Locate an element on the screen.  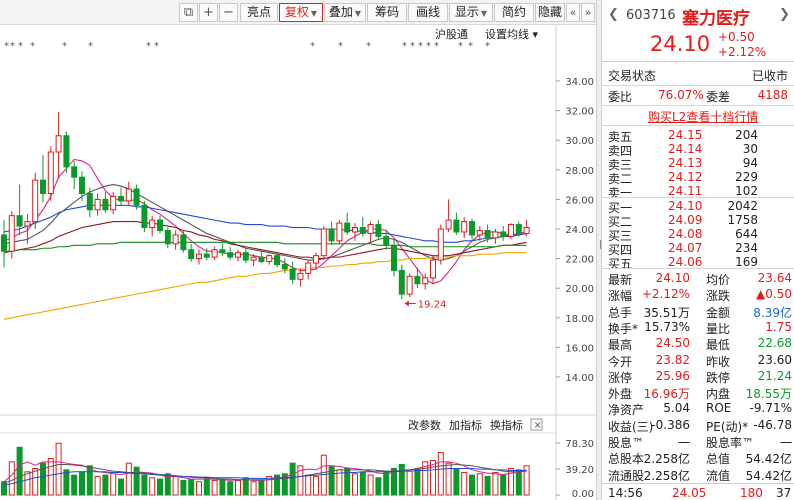
display-button: 显示 ▼ is located at coordinates (471, 12).